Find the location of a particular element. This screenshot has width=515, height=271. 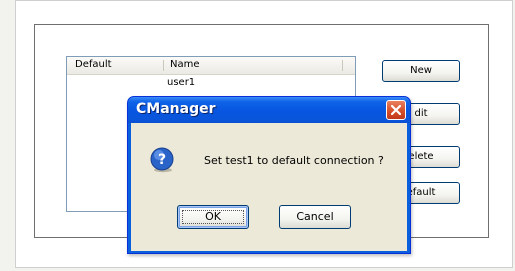

cancel-button: Cancel is located at coordinates (315, 217).